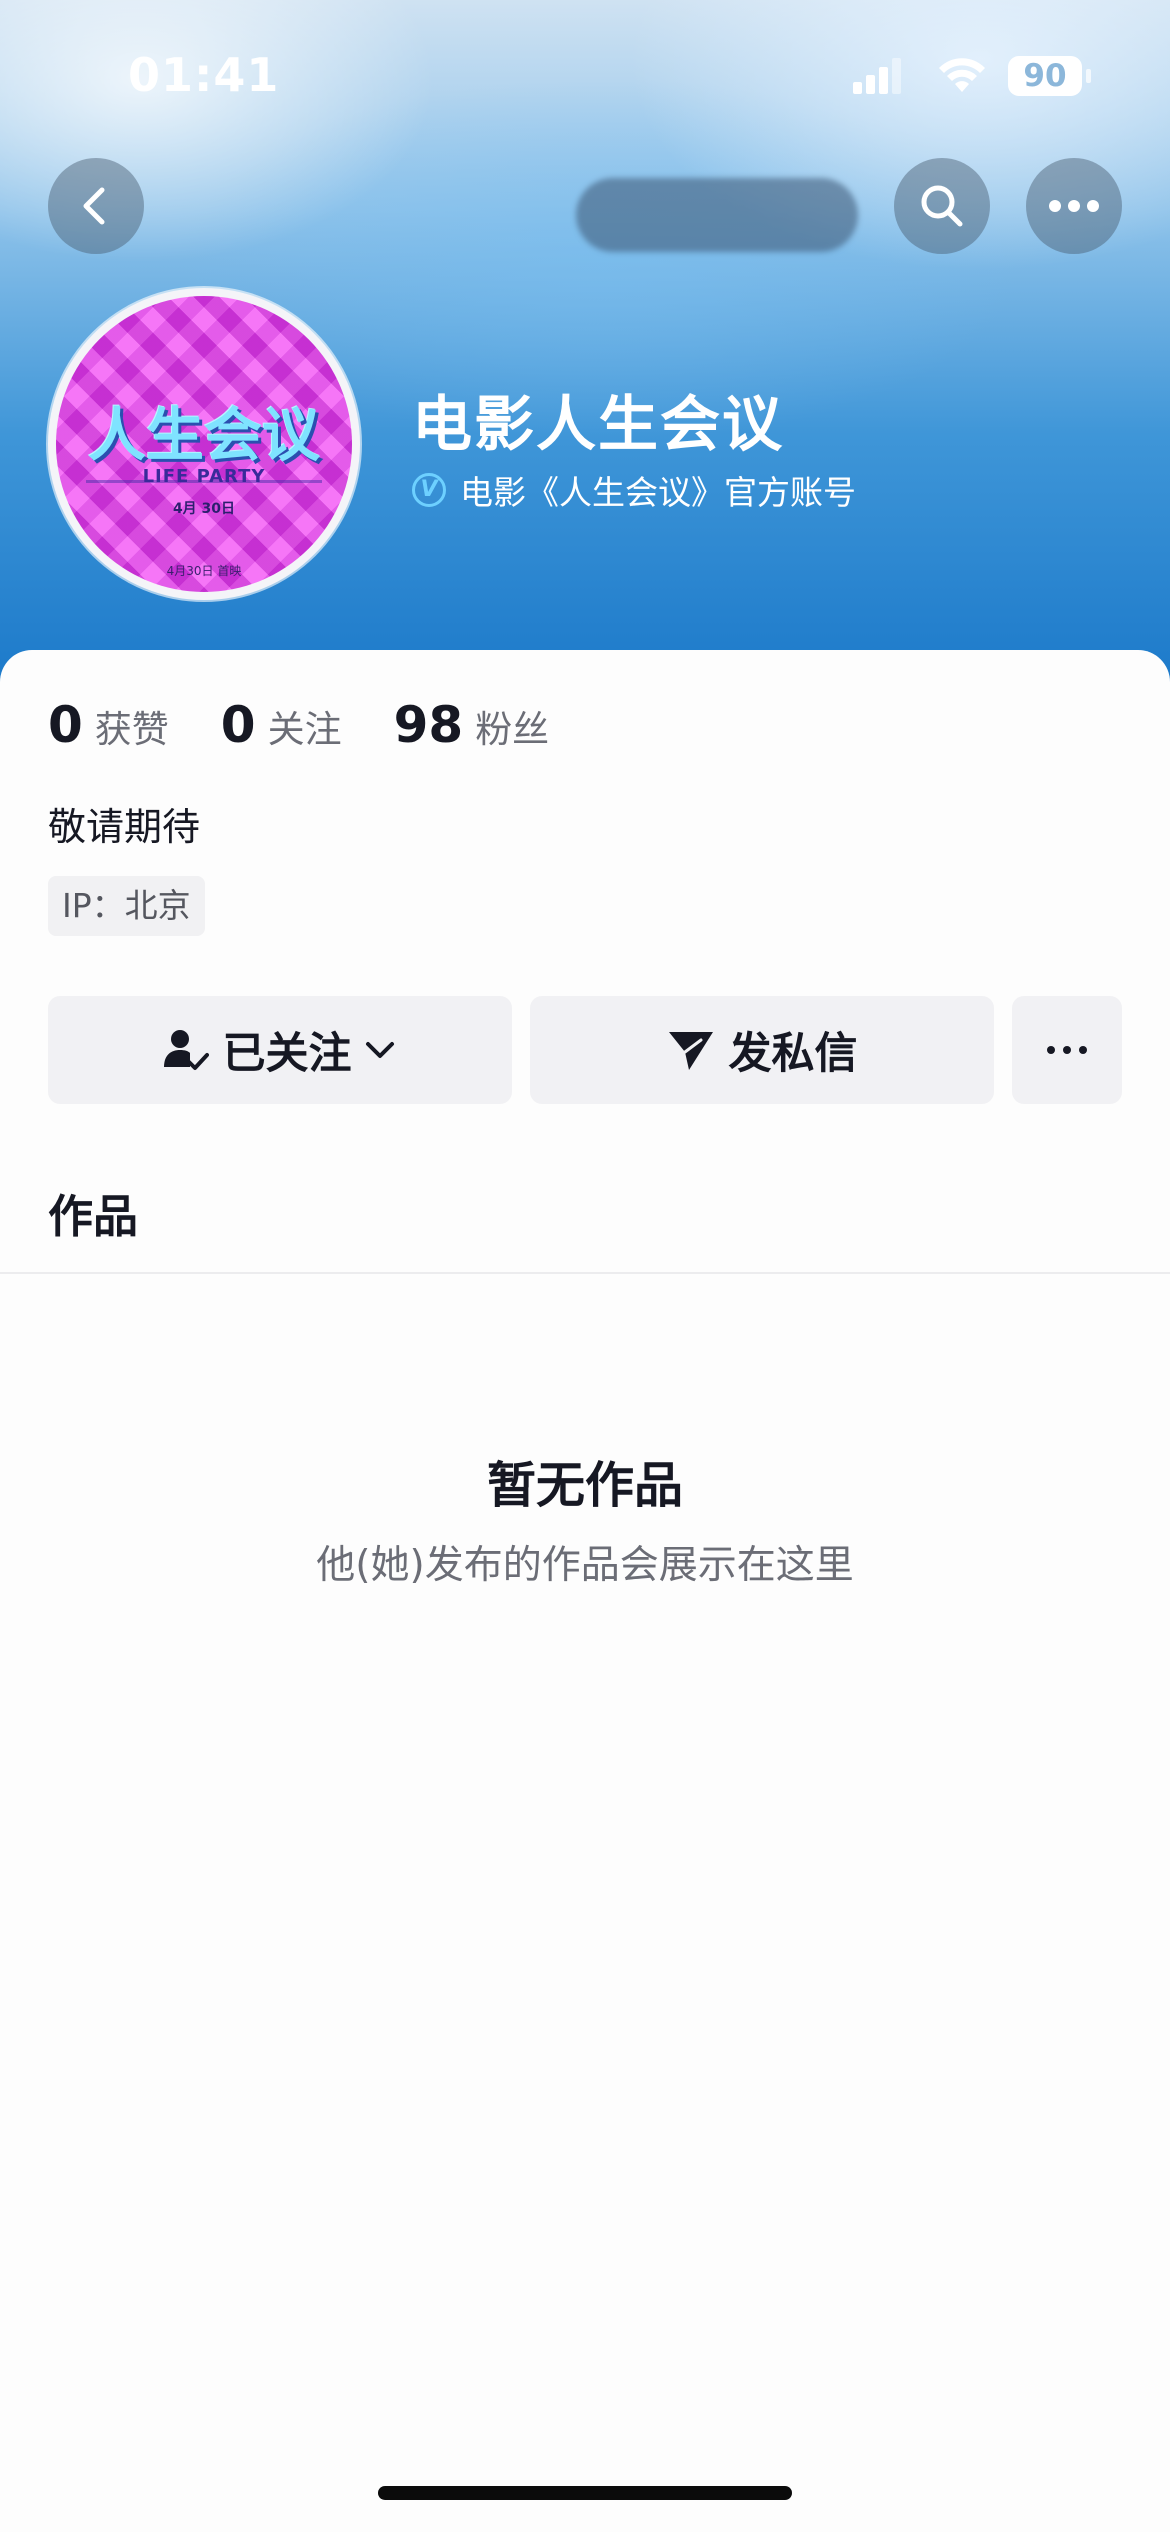  I want to click on poster-footer: 4月30日 首映, so click(204, 571).